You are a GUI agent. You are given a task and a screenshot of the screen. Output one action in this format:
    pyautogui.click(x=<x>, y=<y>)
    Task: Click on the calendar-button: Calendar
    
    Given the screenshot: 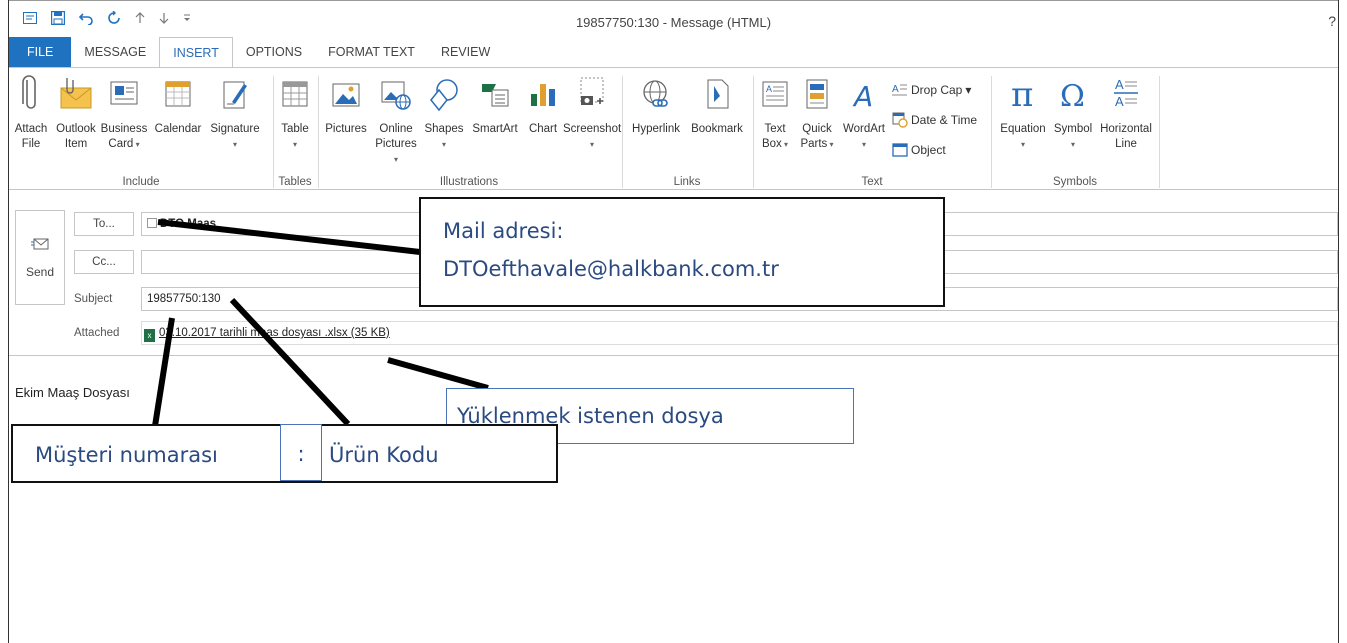 What is the action you would take?
    pyautogui.click(x=178, y=105)
    